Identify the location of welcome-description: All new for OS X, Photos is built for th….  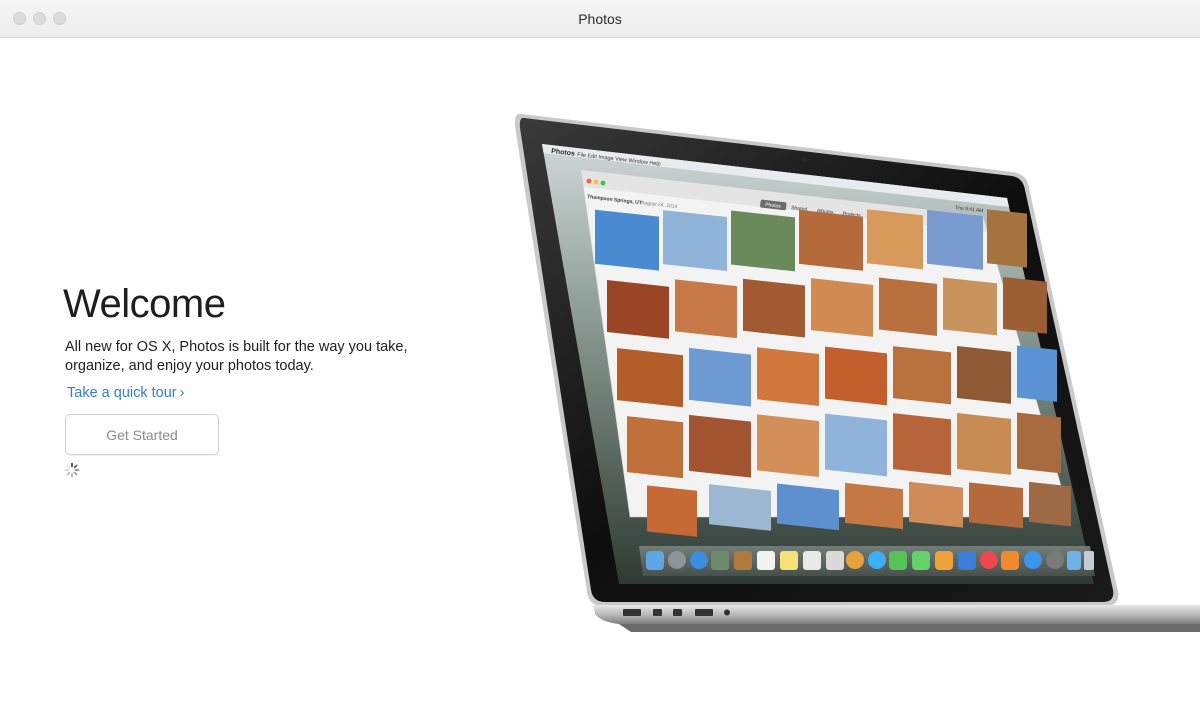
(236, 356).